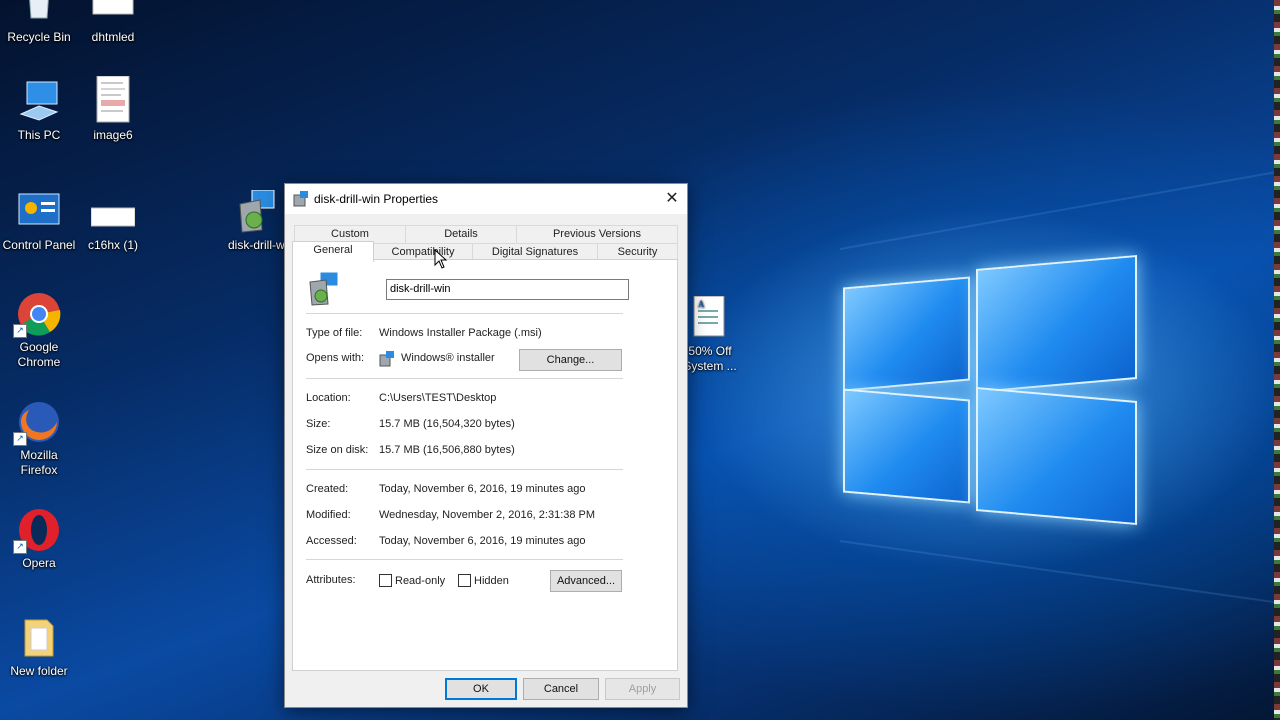  What do you see at coordinates (460, 333) in the screenshot?
I see `type-of-file-value: Windows Installer Package (.msi)` at bounding box center [460, 333].